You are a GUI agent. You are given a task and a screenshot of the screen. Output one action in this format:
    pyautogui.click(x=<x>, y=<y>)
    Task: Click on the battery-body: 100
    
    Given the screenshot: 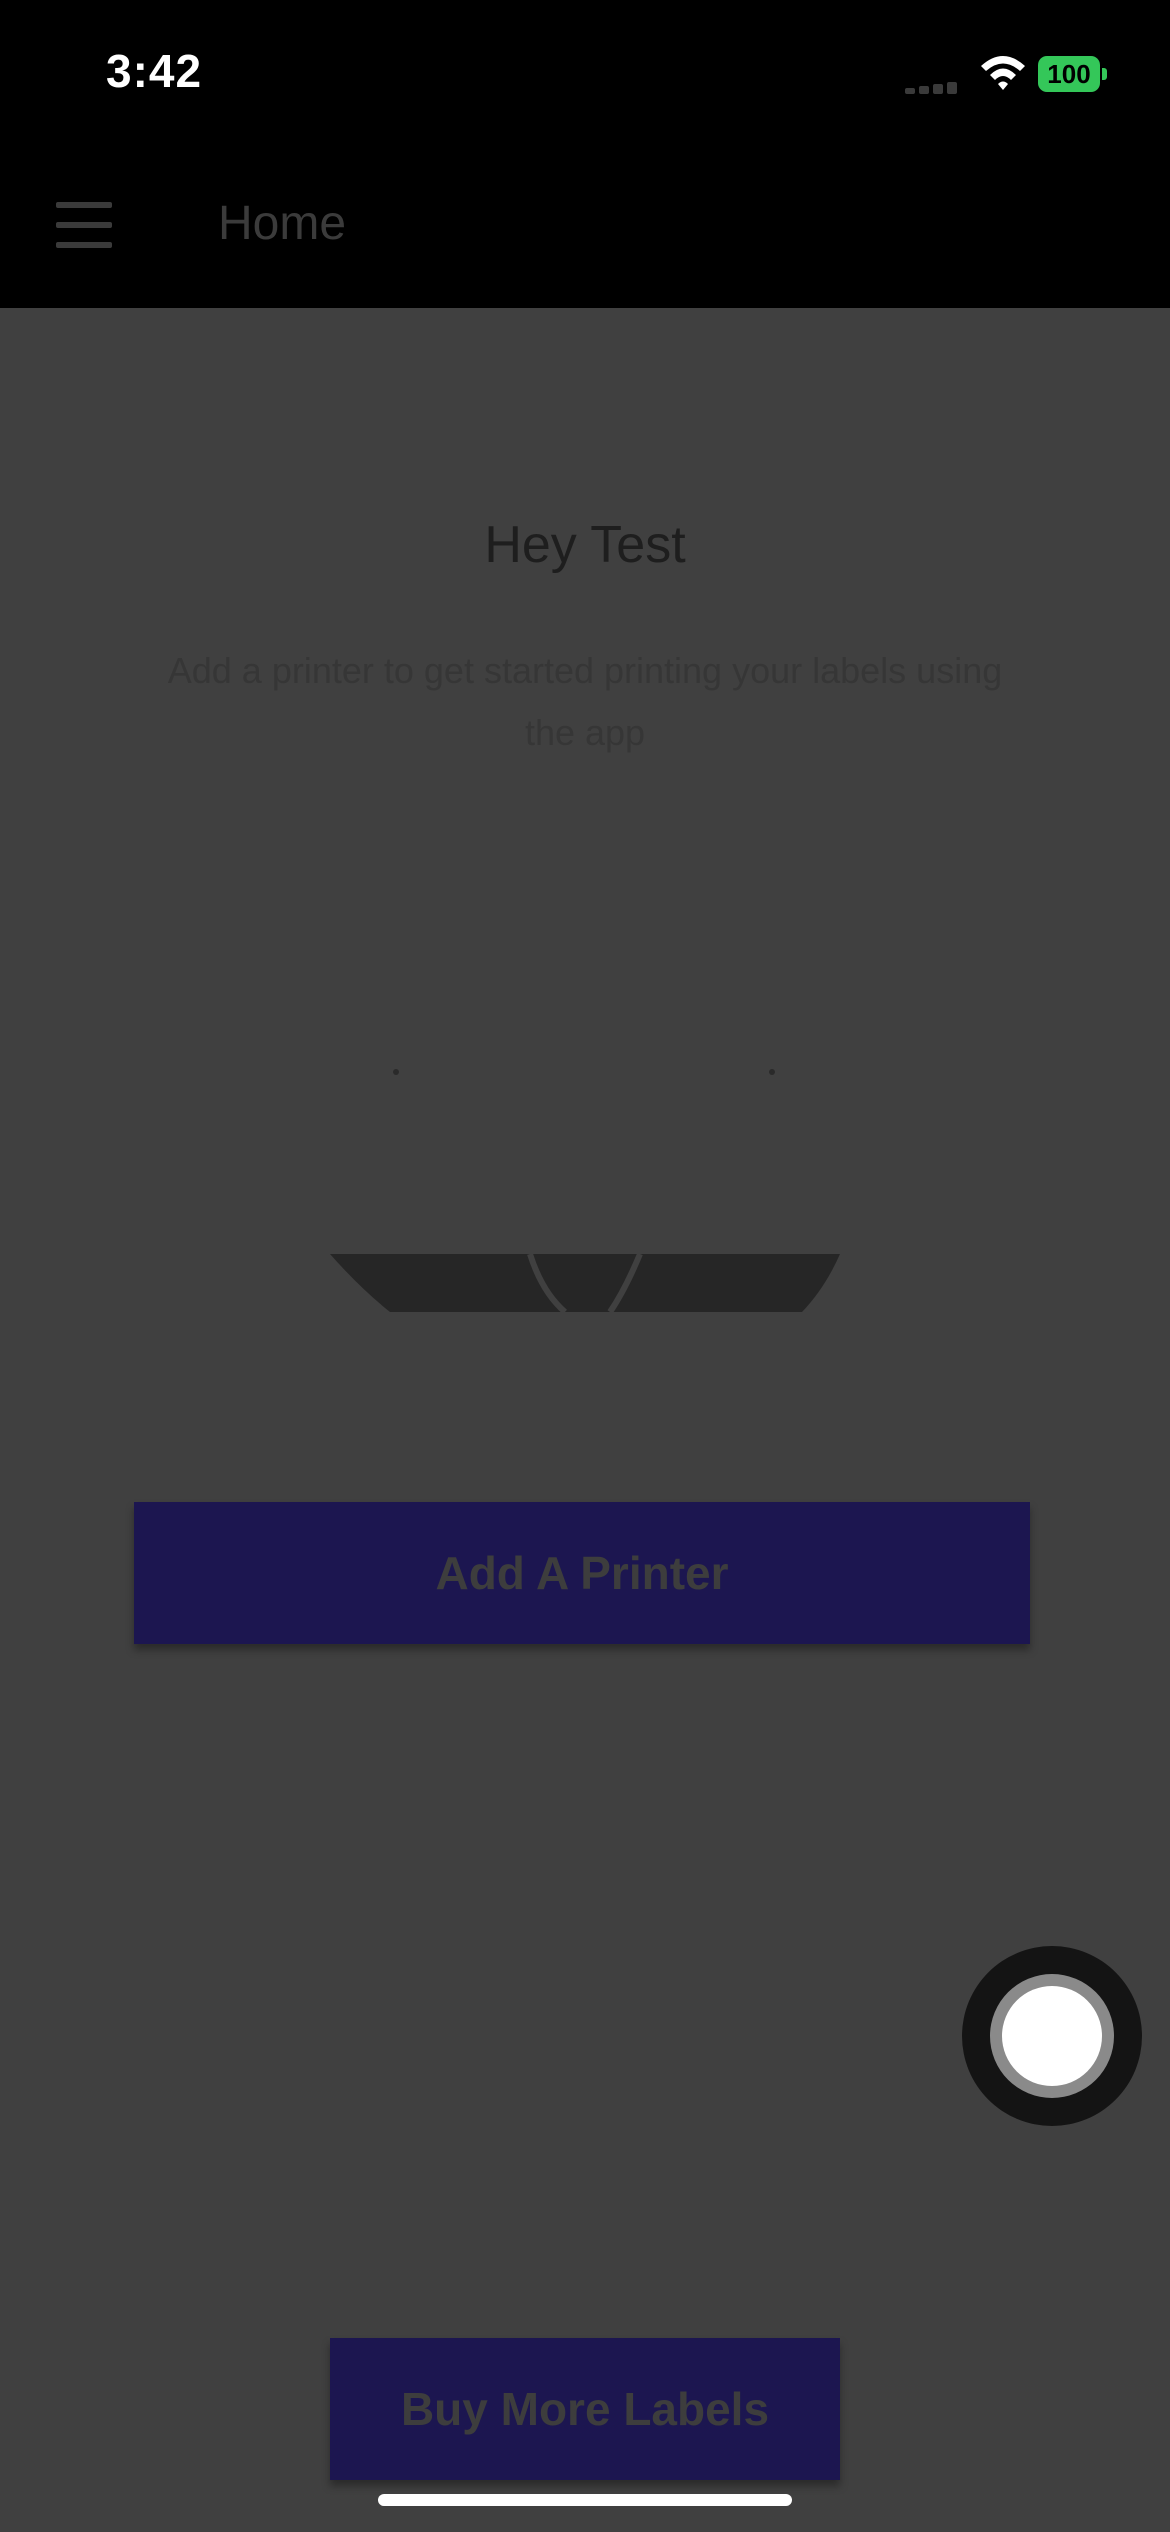 What is the action you would take?
    pyautogui.click(x=1069, y=74)
    